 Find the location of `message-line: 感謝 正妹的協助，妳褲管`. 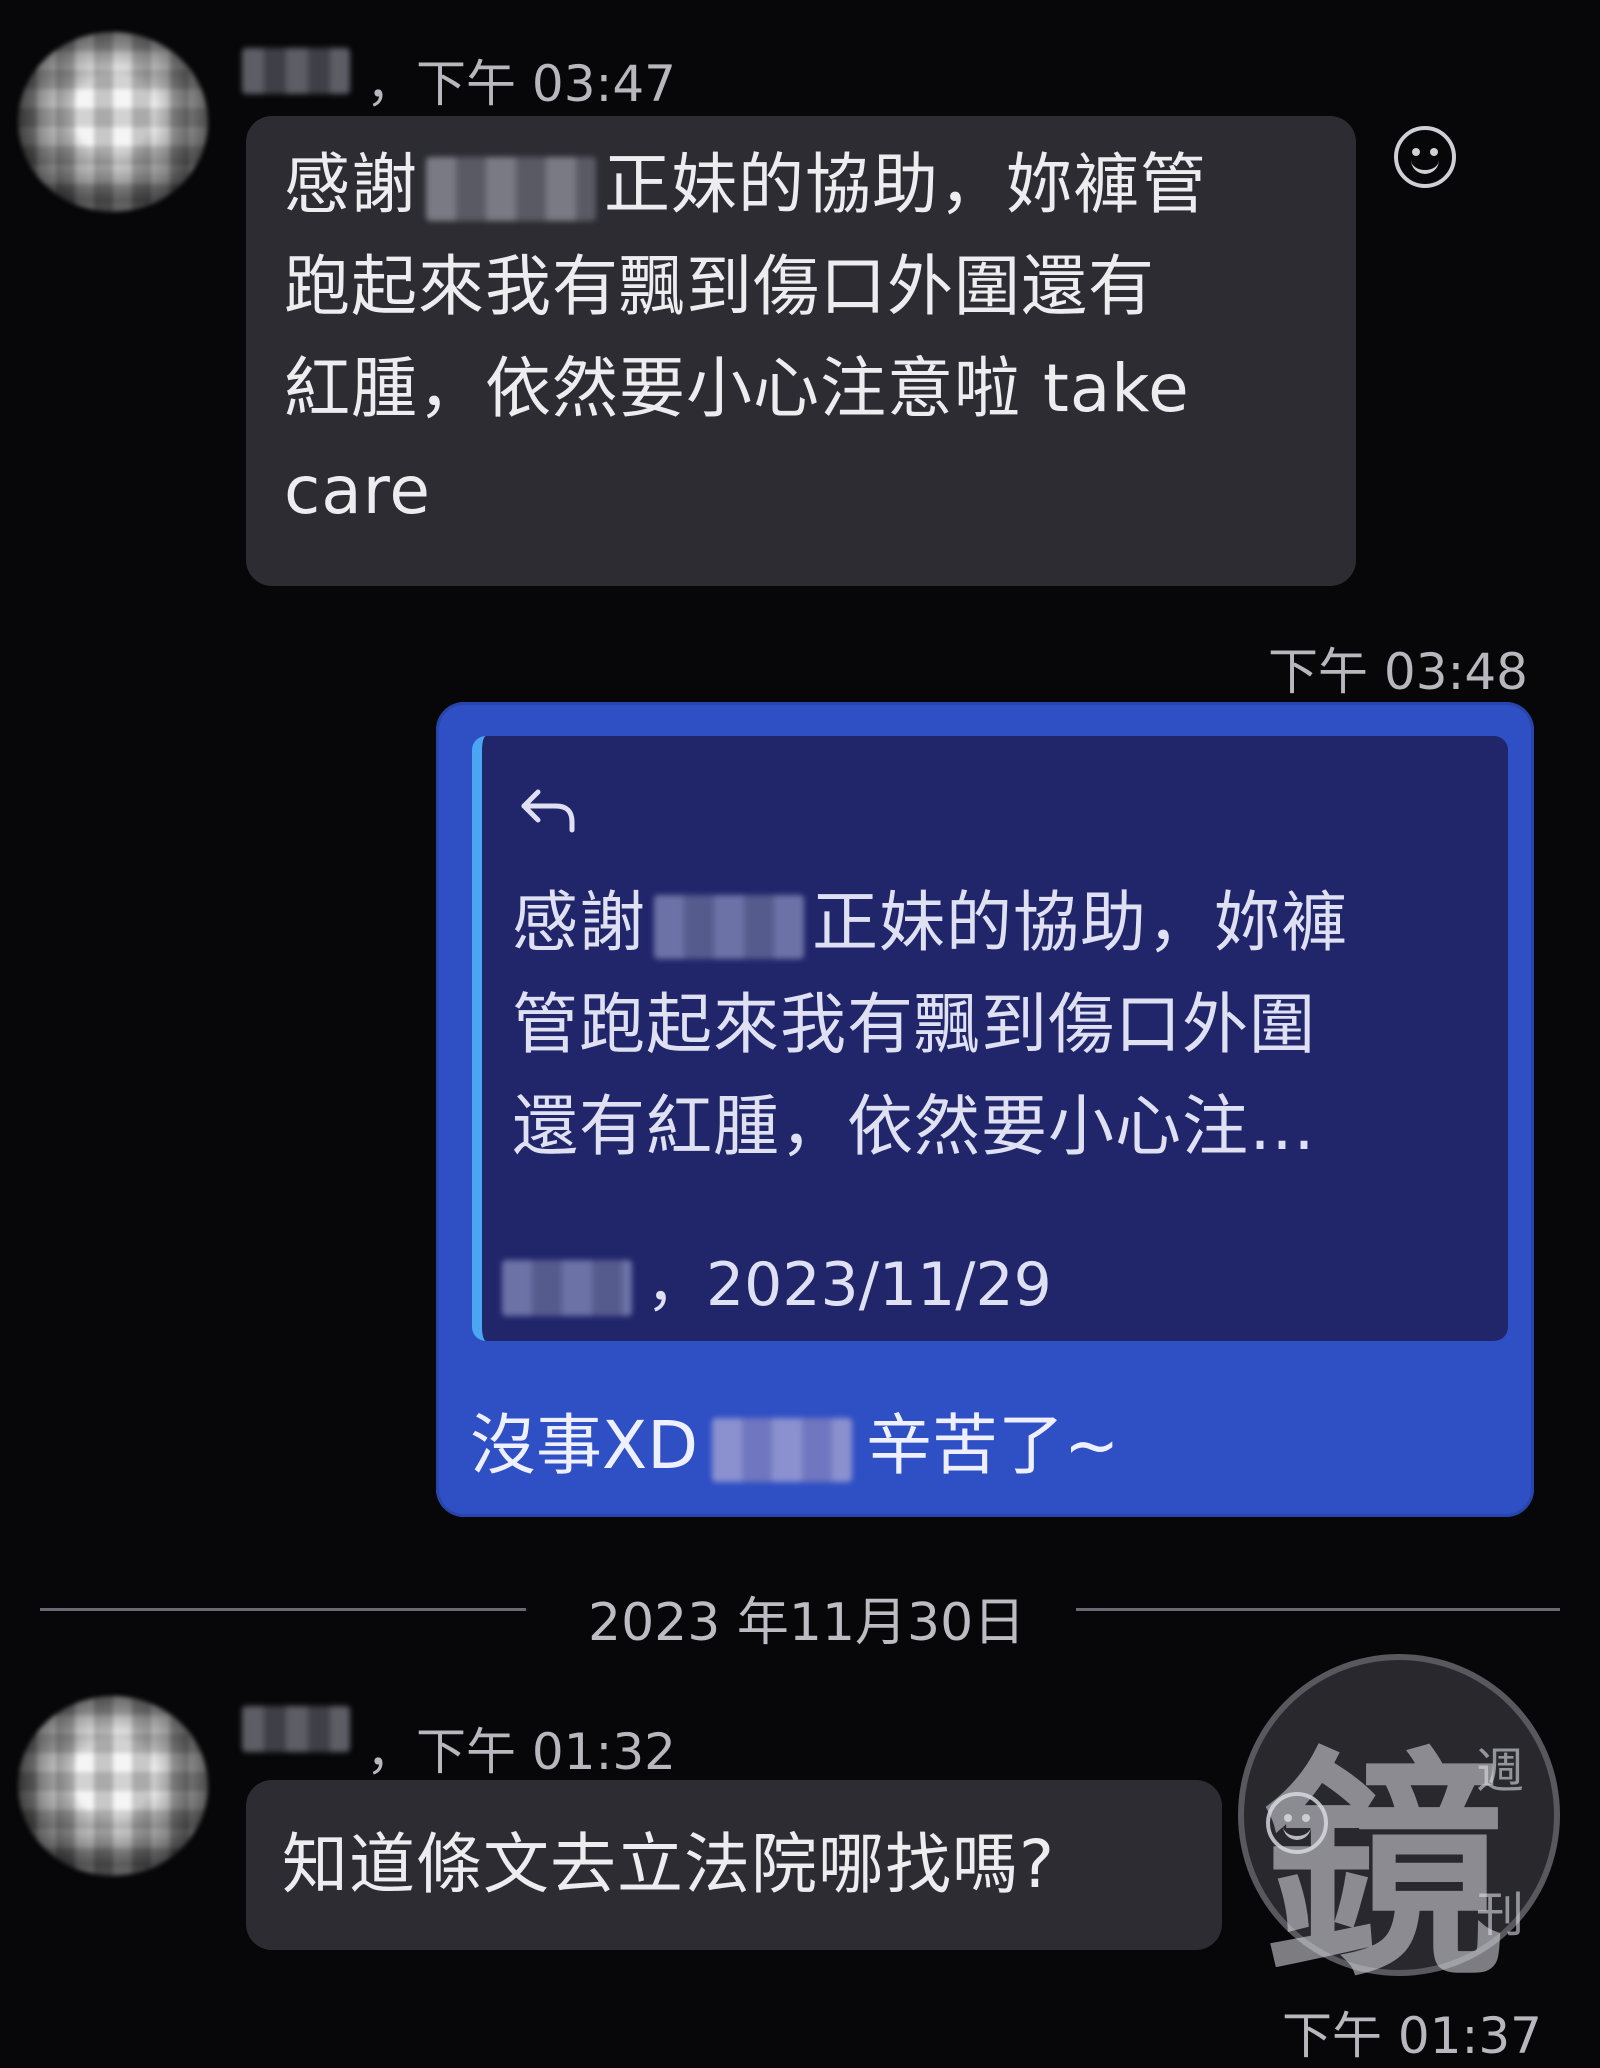

message-line: 感謝 正妹的協助，妳褲管 is located at coordinates (745, 184).